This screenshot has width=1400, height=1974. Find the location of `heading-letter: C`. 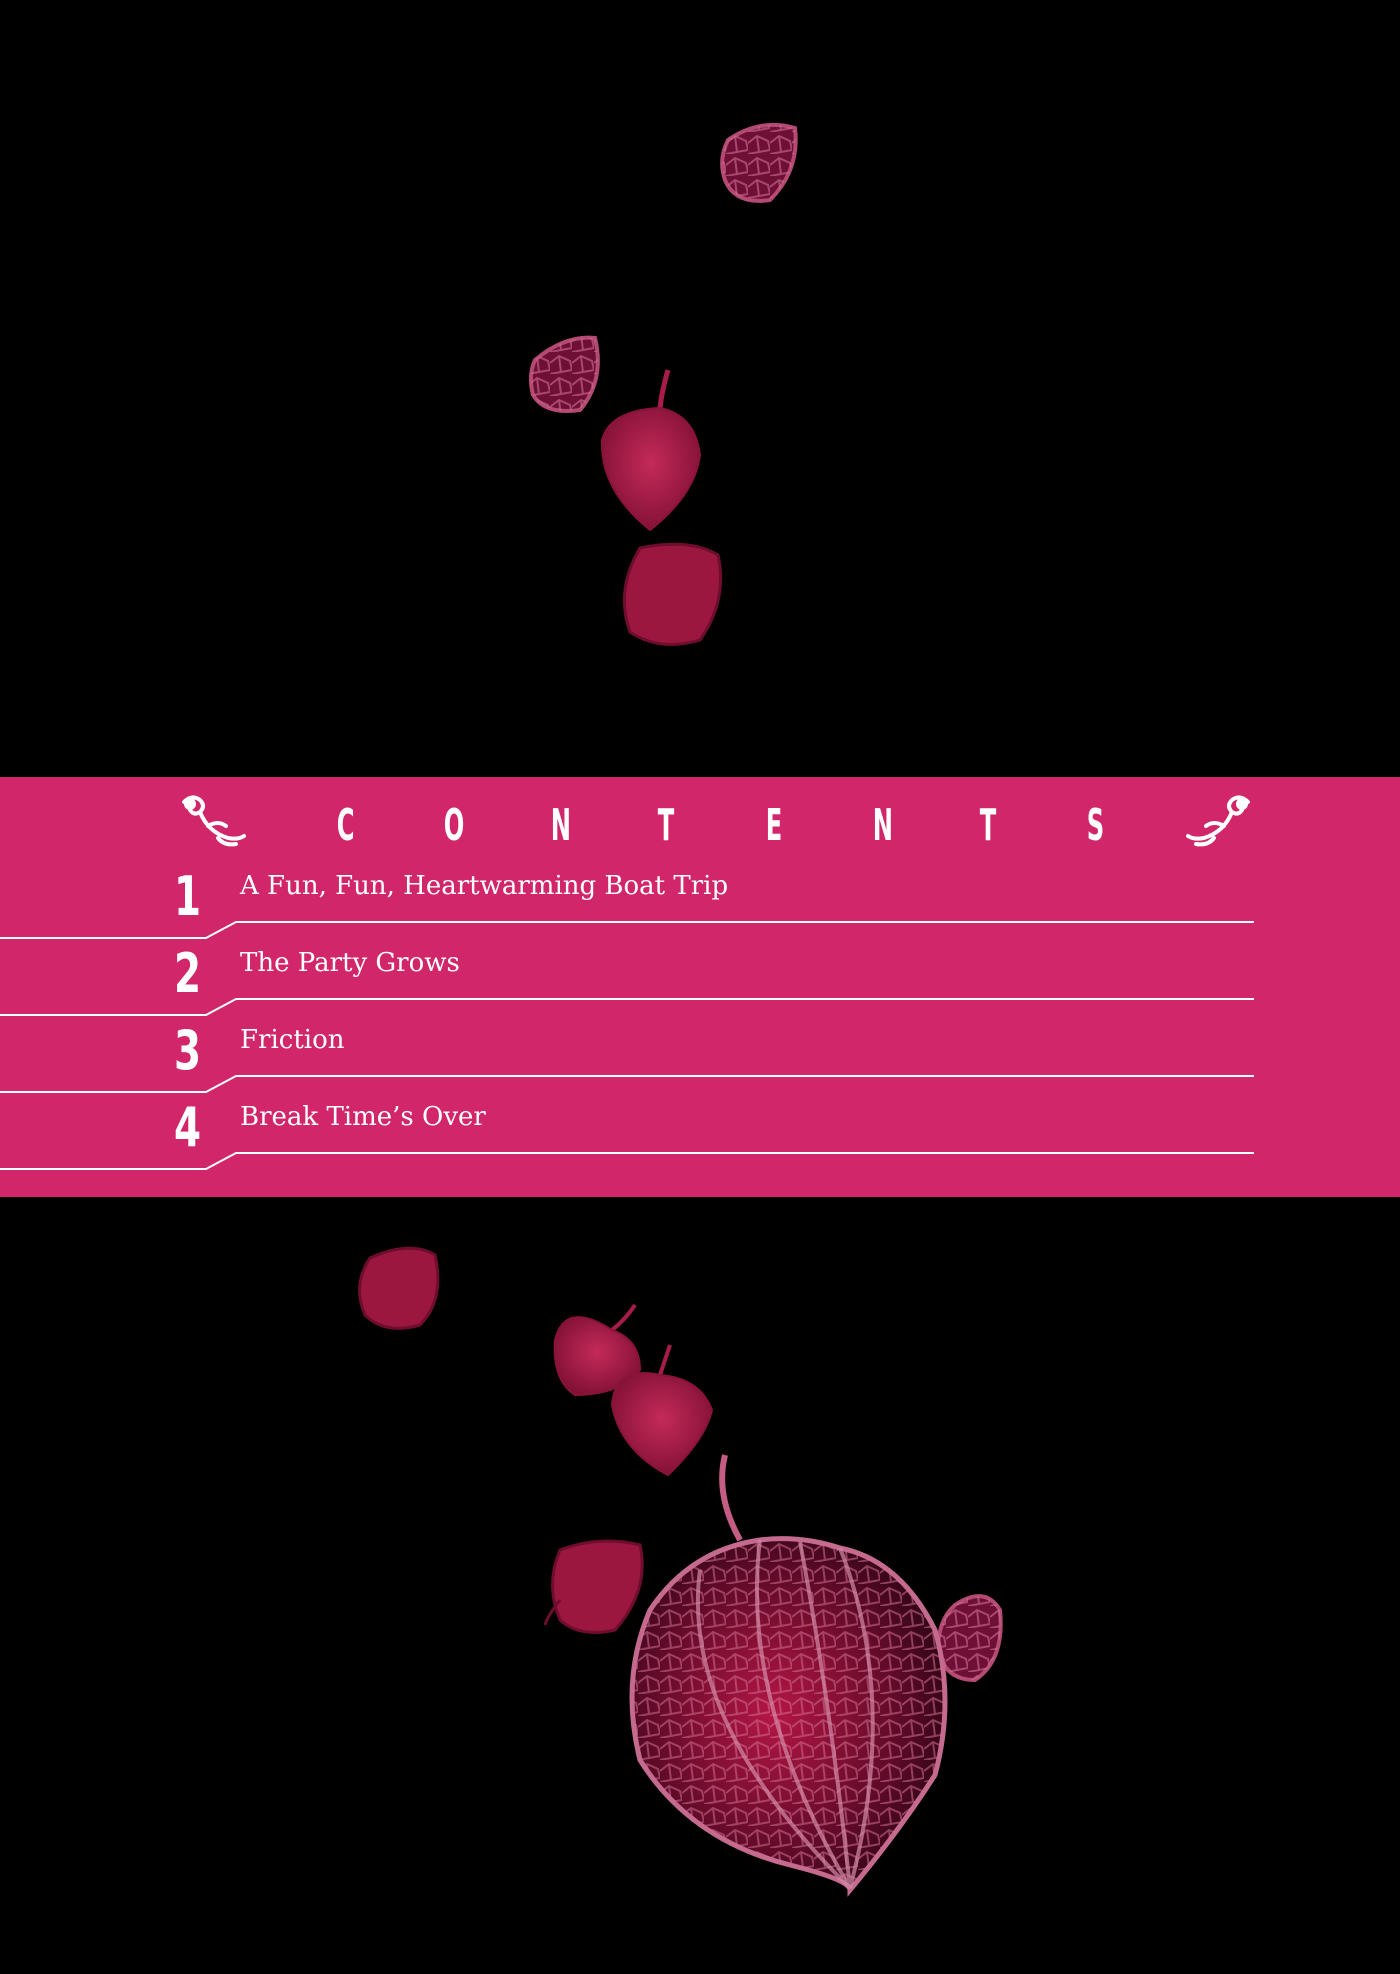

heading-letter: C is located at coordinates (345, 825).